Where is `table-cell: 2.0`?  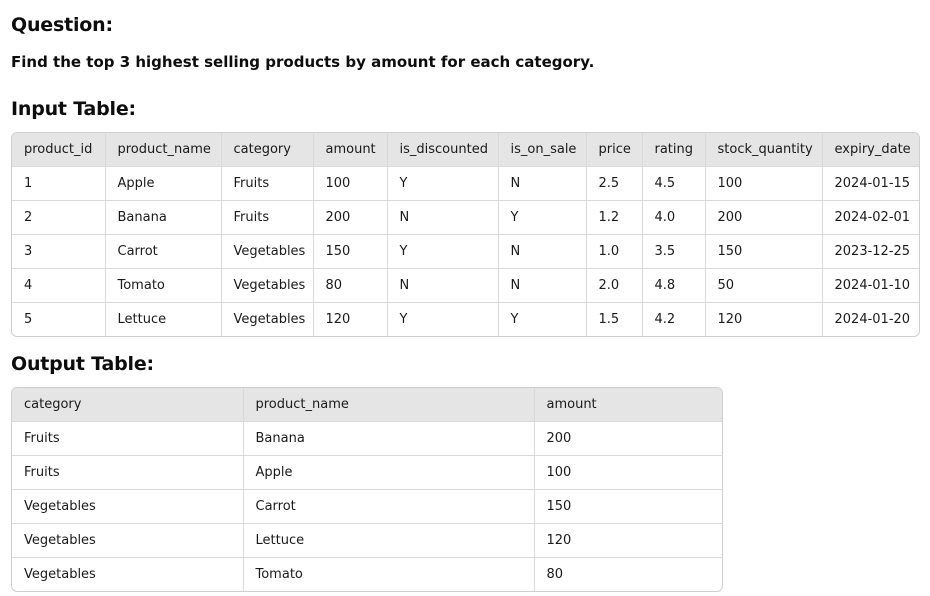
table-cell: 2.0 is located at coordinates (614, 285).